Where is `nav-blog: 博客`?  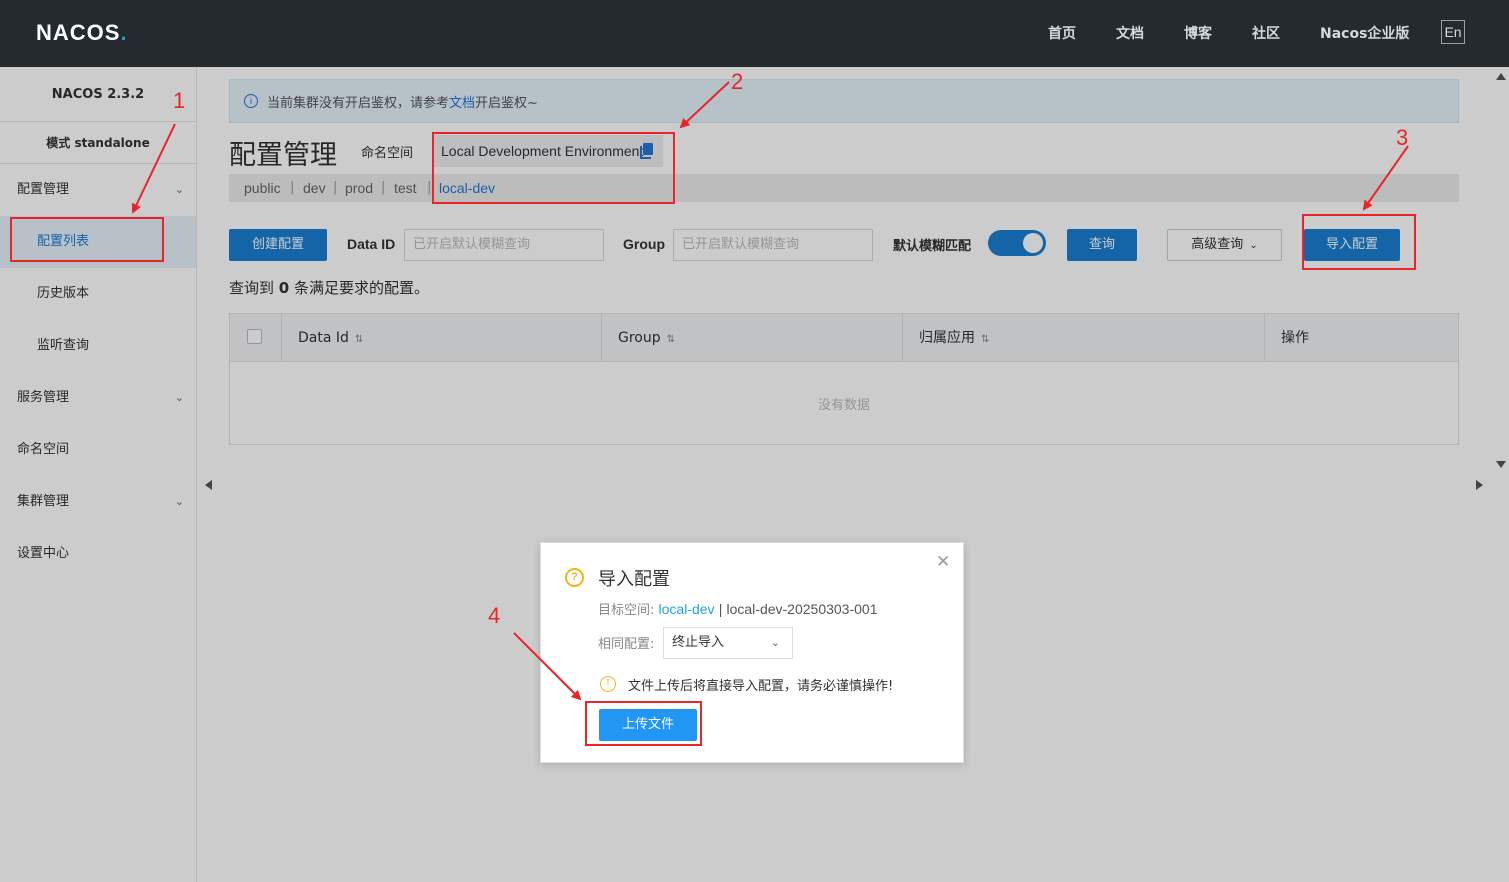
nav-blog: 博客 is located at coordinates (1198, 33).